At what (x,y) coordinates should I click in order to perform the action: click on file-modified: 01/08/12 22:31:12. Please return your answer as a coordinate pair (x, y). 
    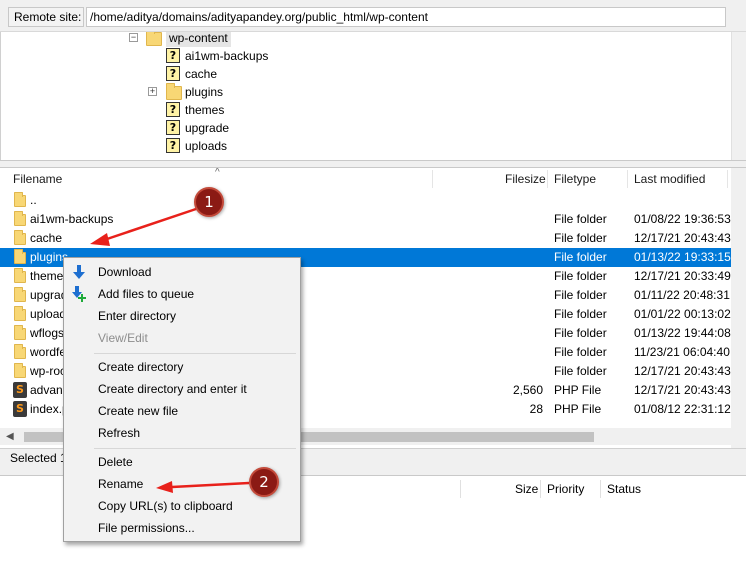
    Looking at the image, I should click on (682, 409).